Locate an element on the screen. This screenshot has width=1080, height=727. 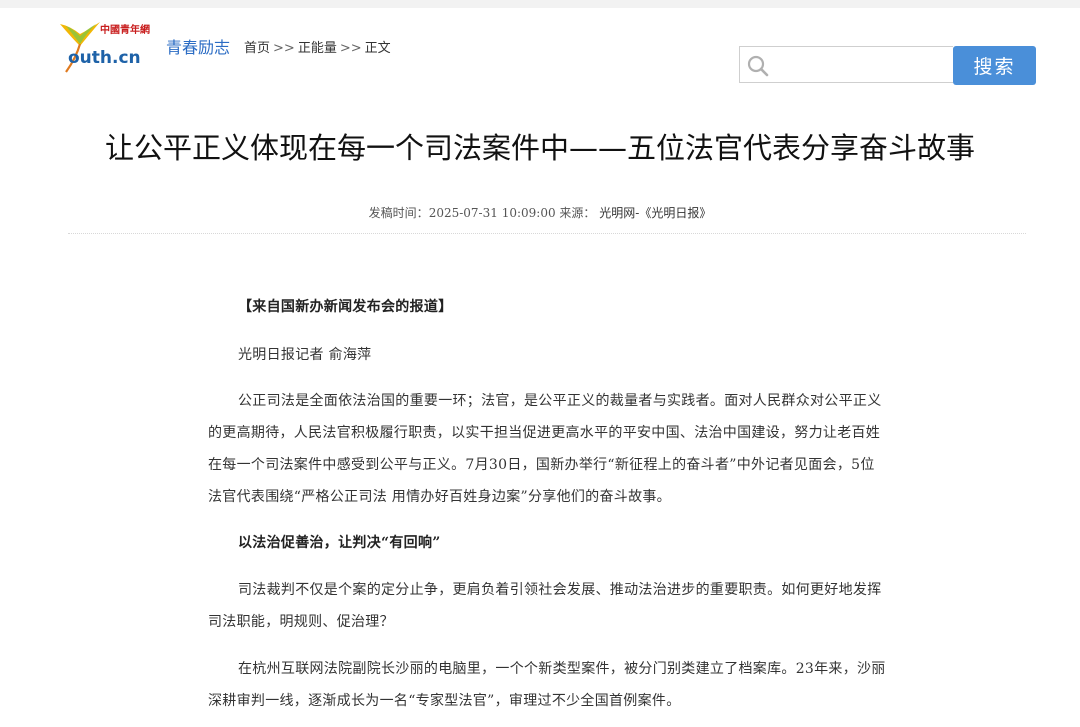
breadcrumb: 首页 >> 正能量 >> 正文 is located at coordinates (317, 46).